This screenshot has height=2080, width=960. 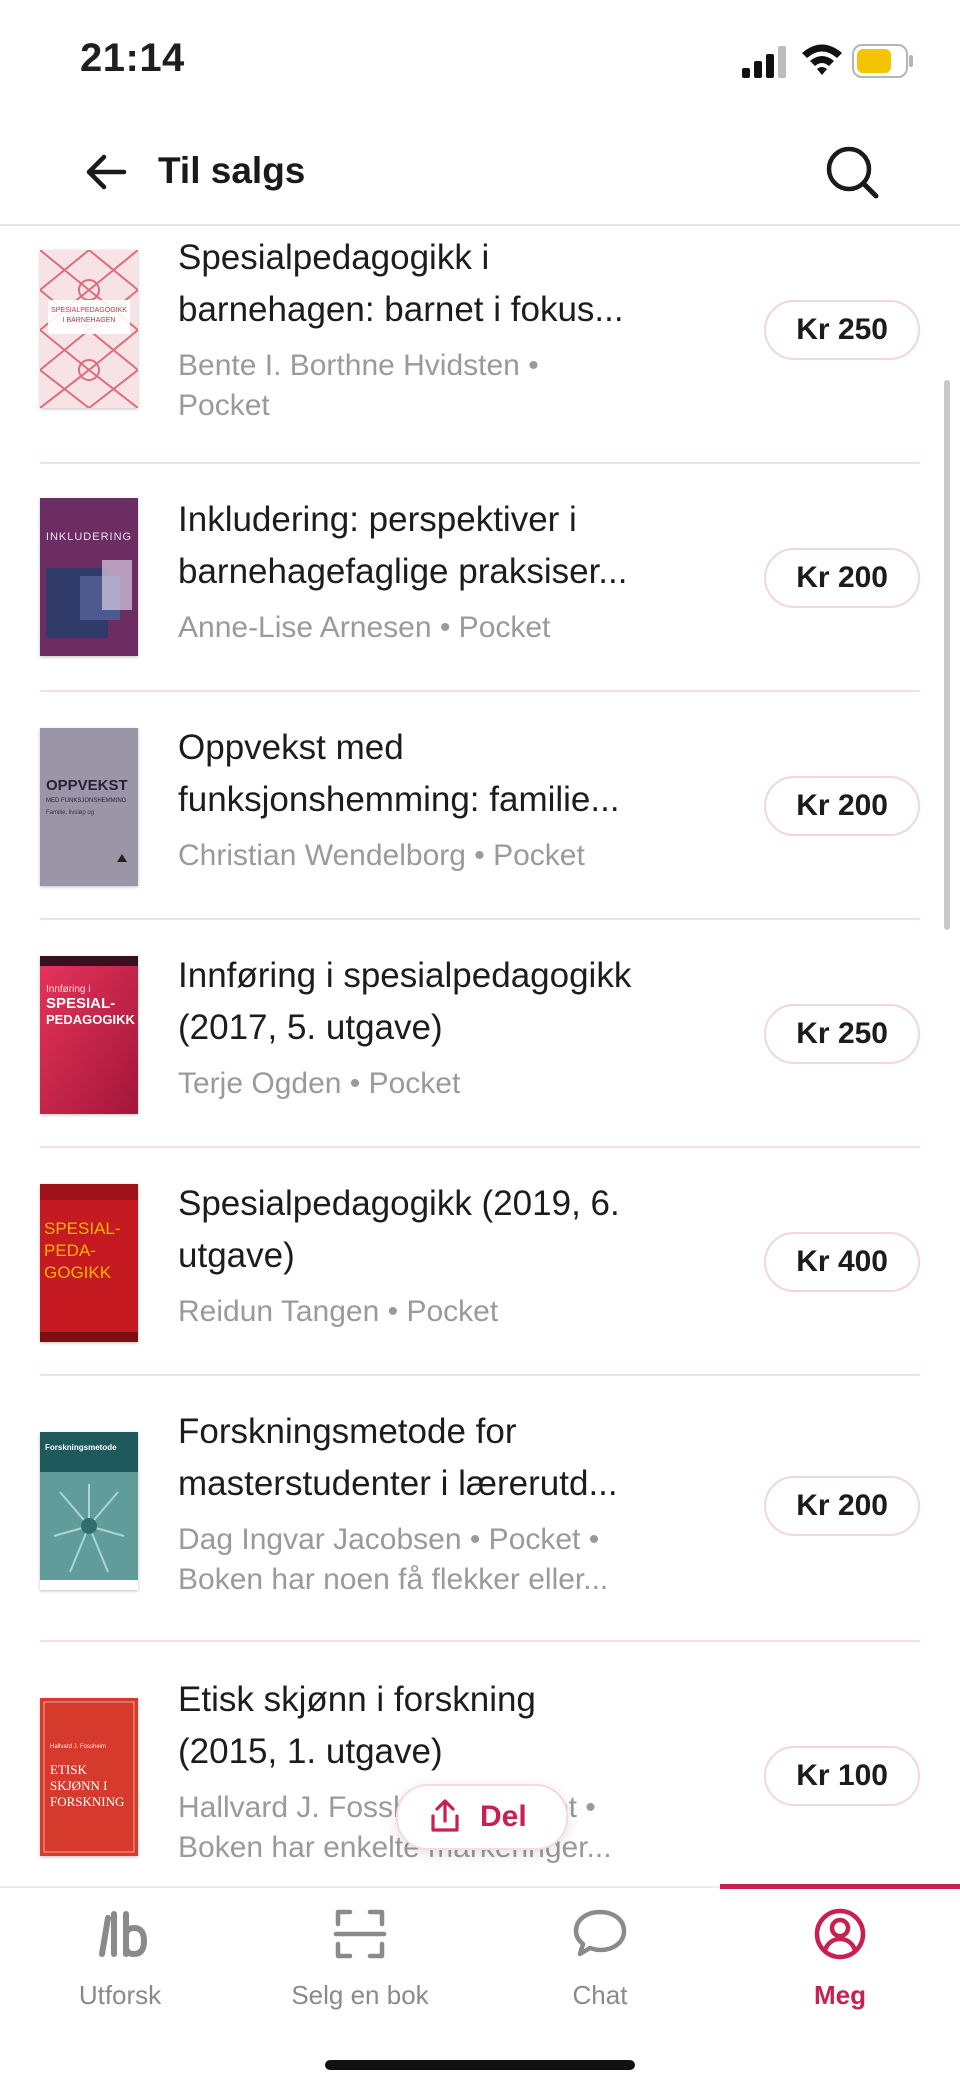 I want to click on book-author-line: Reidun Tangen • Pocket, so click(x=338, y=1311).